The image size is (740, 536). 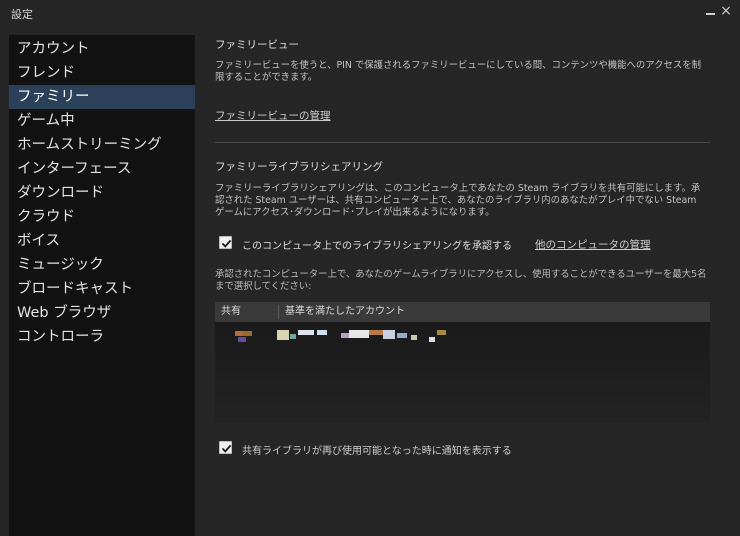 What do you see at coordinates (22, 14) in the screenshot?
I see `window-title: 設定` at bounding box center [22, 14].